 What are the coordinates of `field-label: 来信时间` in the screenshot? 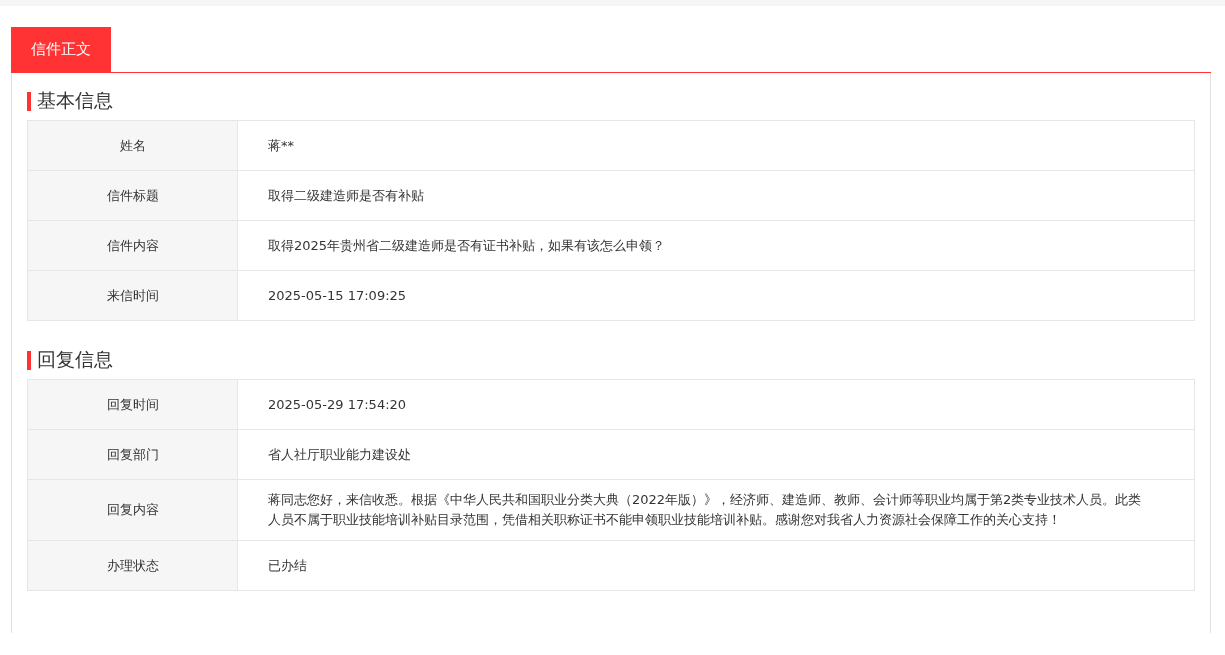 It's located at (132, 295).